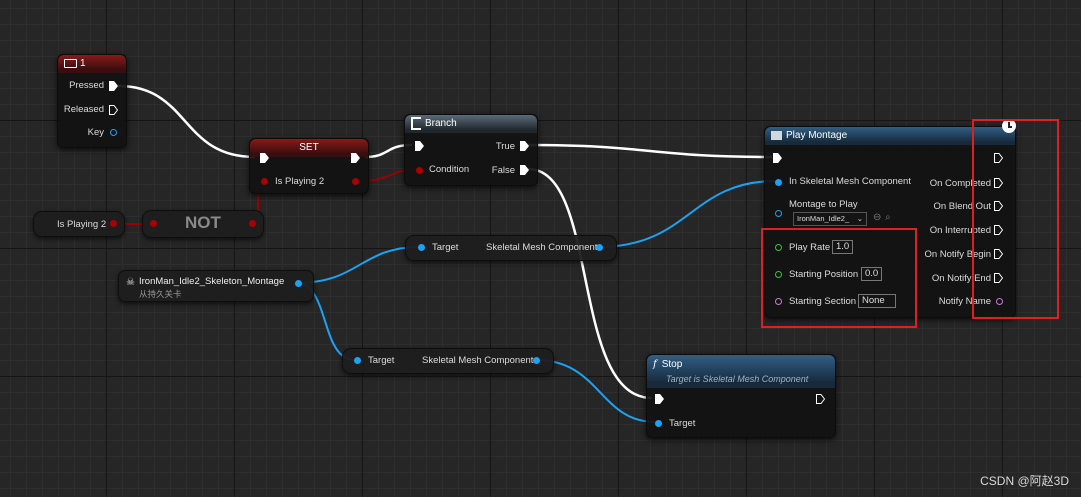 Image resolution: width=1081 pixels, height=497 pixels. Describe the element at coordinates (355, 158) in the screenshot. I see `set-exec-out-pin` at that location.